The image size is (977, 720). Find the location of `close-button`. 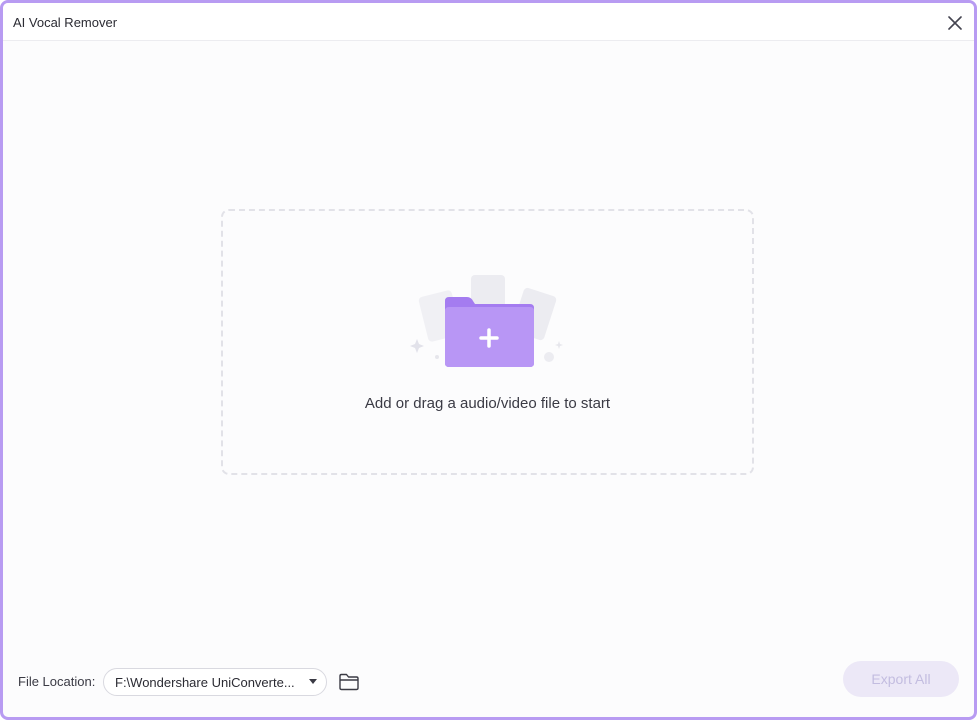

close-button is located at coordinates (955, 23).